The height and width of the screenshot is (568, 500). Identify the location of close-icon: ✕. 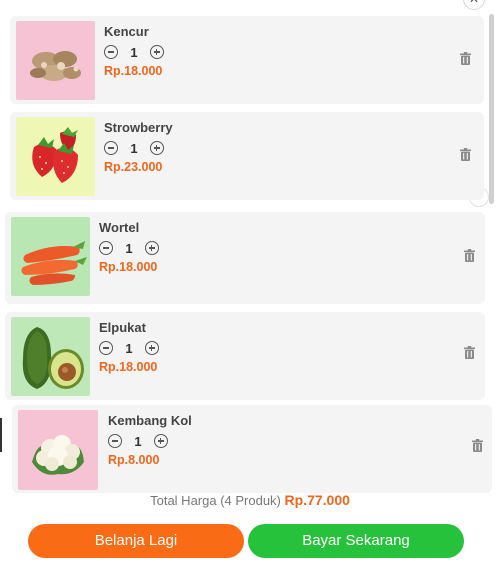
(474, 5).